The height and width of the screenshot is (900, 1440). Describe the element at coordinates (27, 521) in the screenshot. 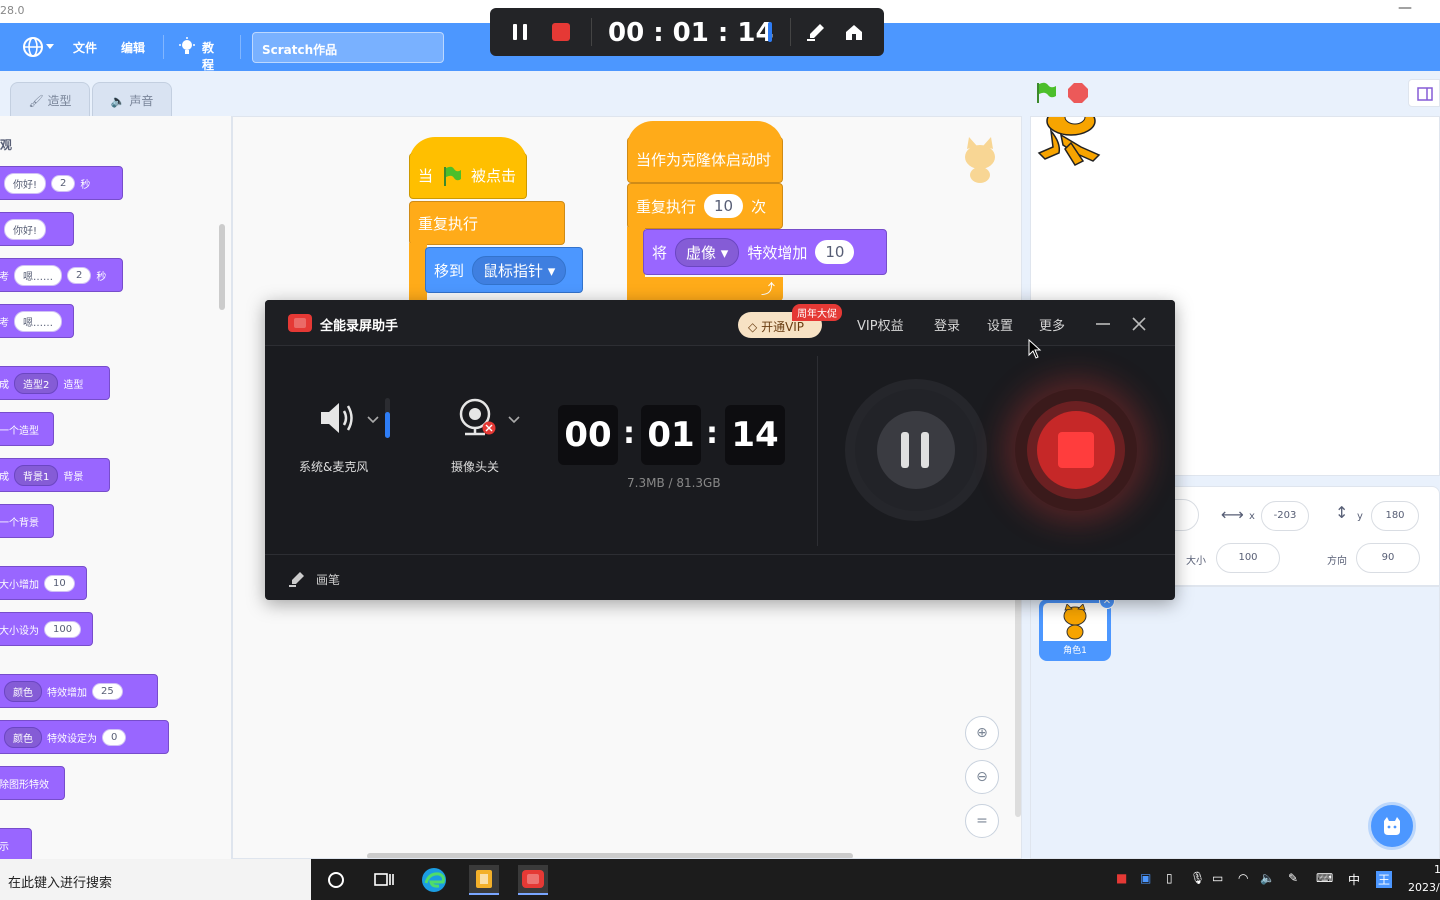

I see `palette-block-next-backdrop: 下一个背景` at that location.